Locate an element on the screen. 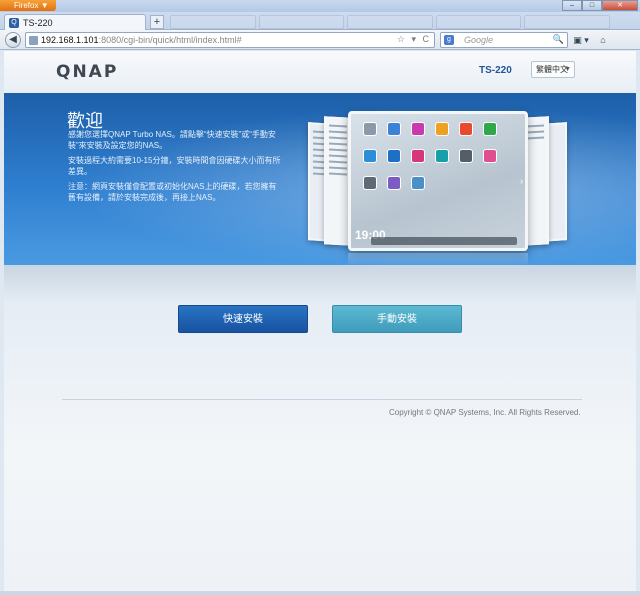 The image size is (640, 595). language-select: 繁體中文 ▼ is located at coordinates (553, 69).